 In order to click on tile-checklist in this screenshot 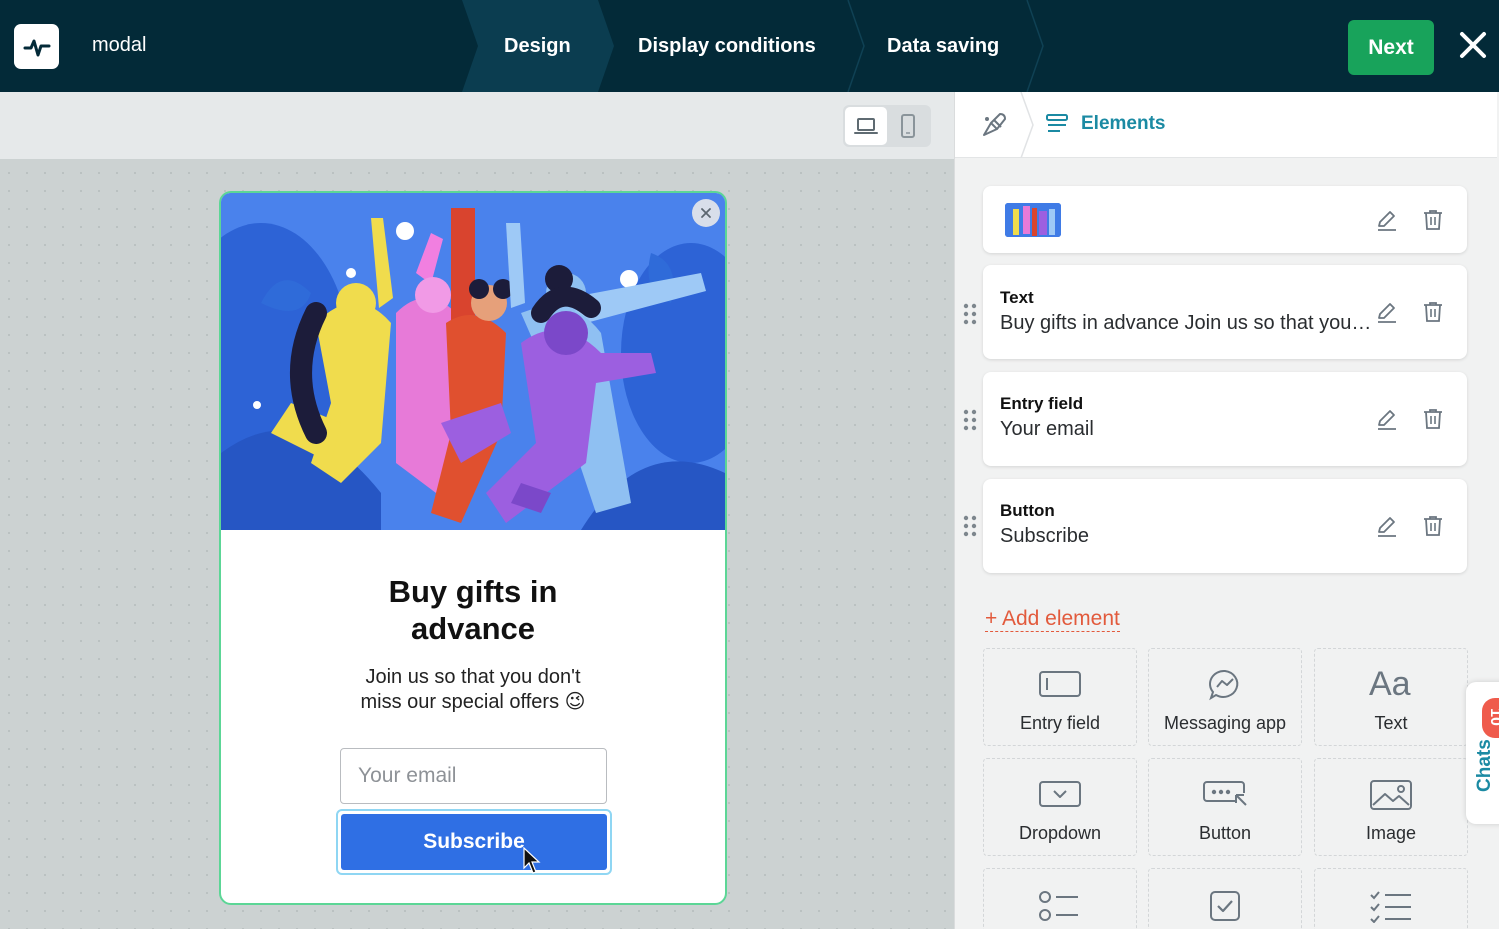, I will do `click(1391, 898)`.